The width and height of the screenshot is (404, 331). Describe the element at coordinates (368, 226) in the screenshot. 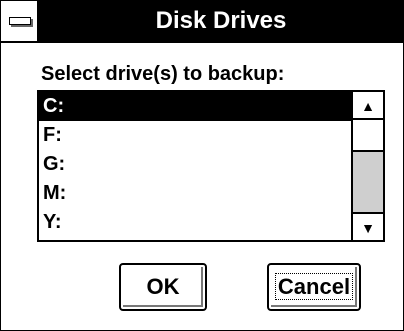

I see `scroll-down-arrow-icon: ▼` at that location.